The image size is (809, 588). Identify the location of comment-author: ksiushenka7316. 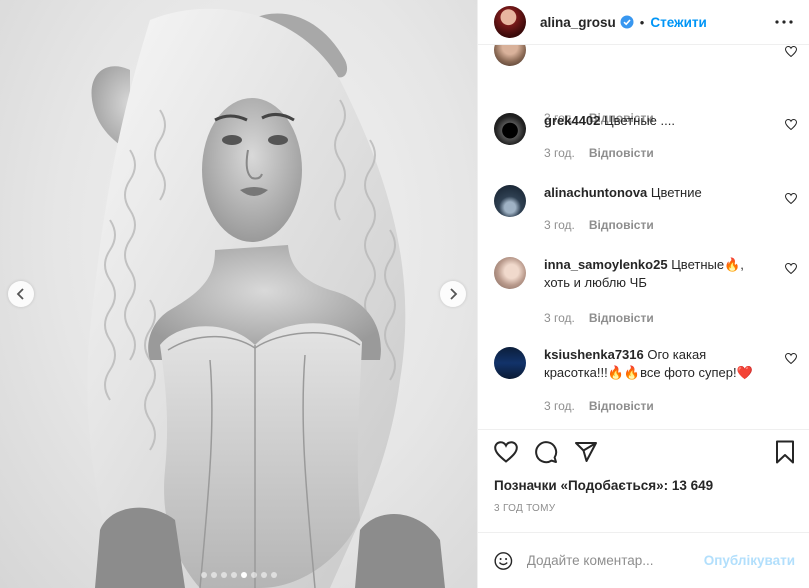
(594, 354).